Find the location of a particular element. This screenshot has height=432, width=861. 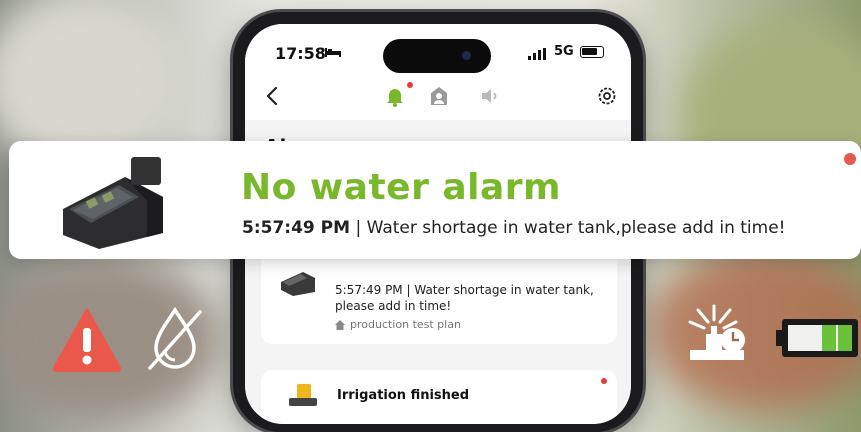

camera-icon is located at coordinates (466, 55).